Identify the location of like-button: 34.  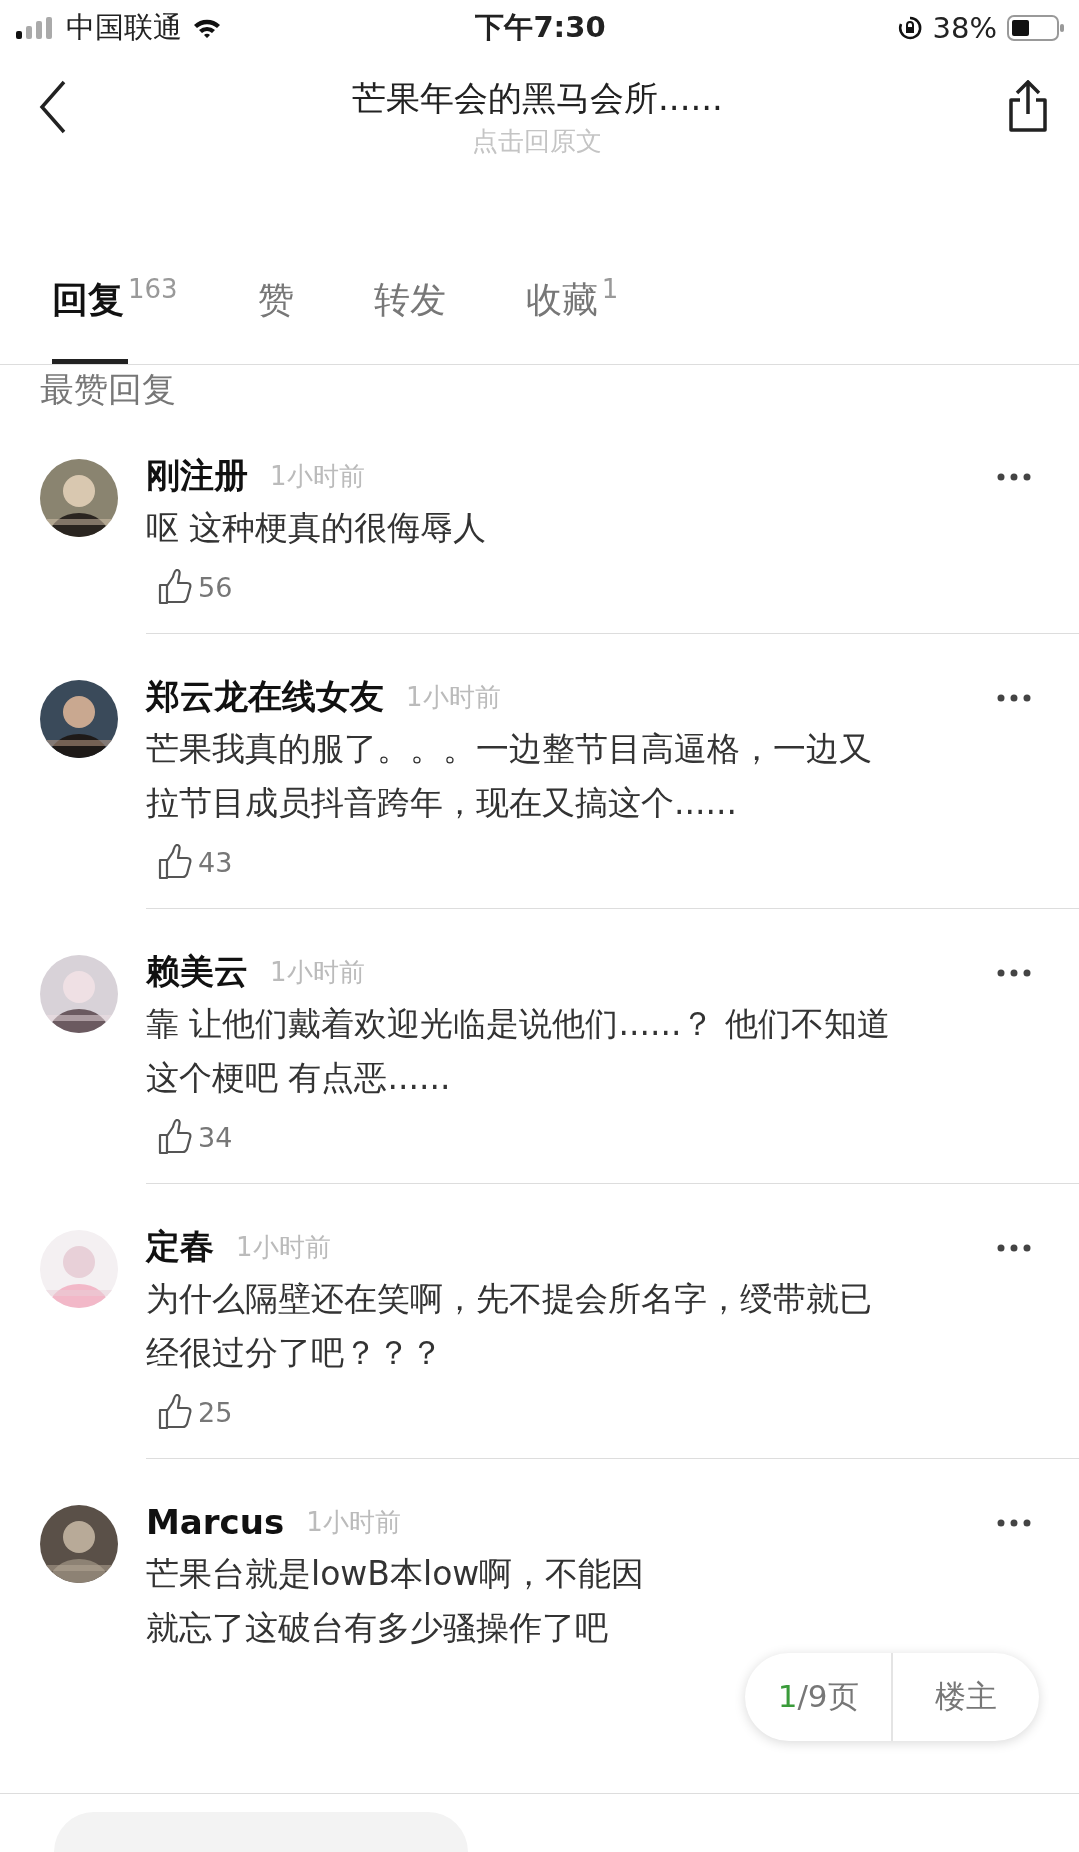
(189, 1137).